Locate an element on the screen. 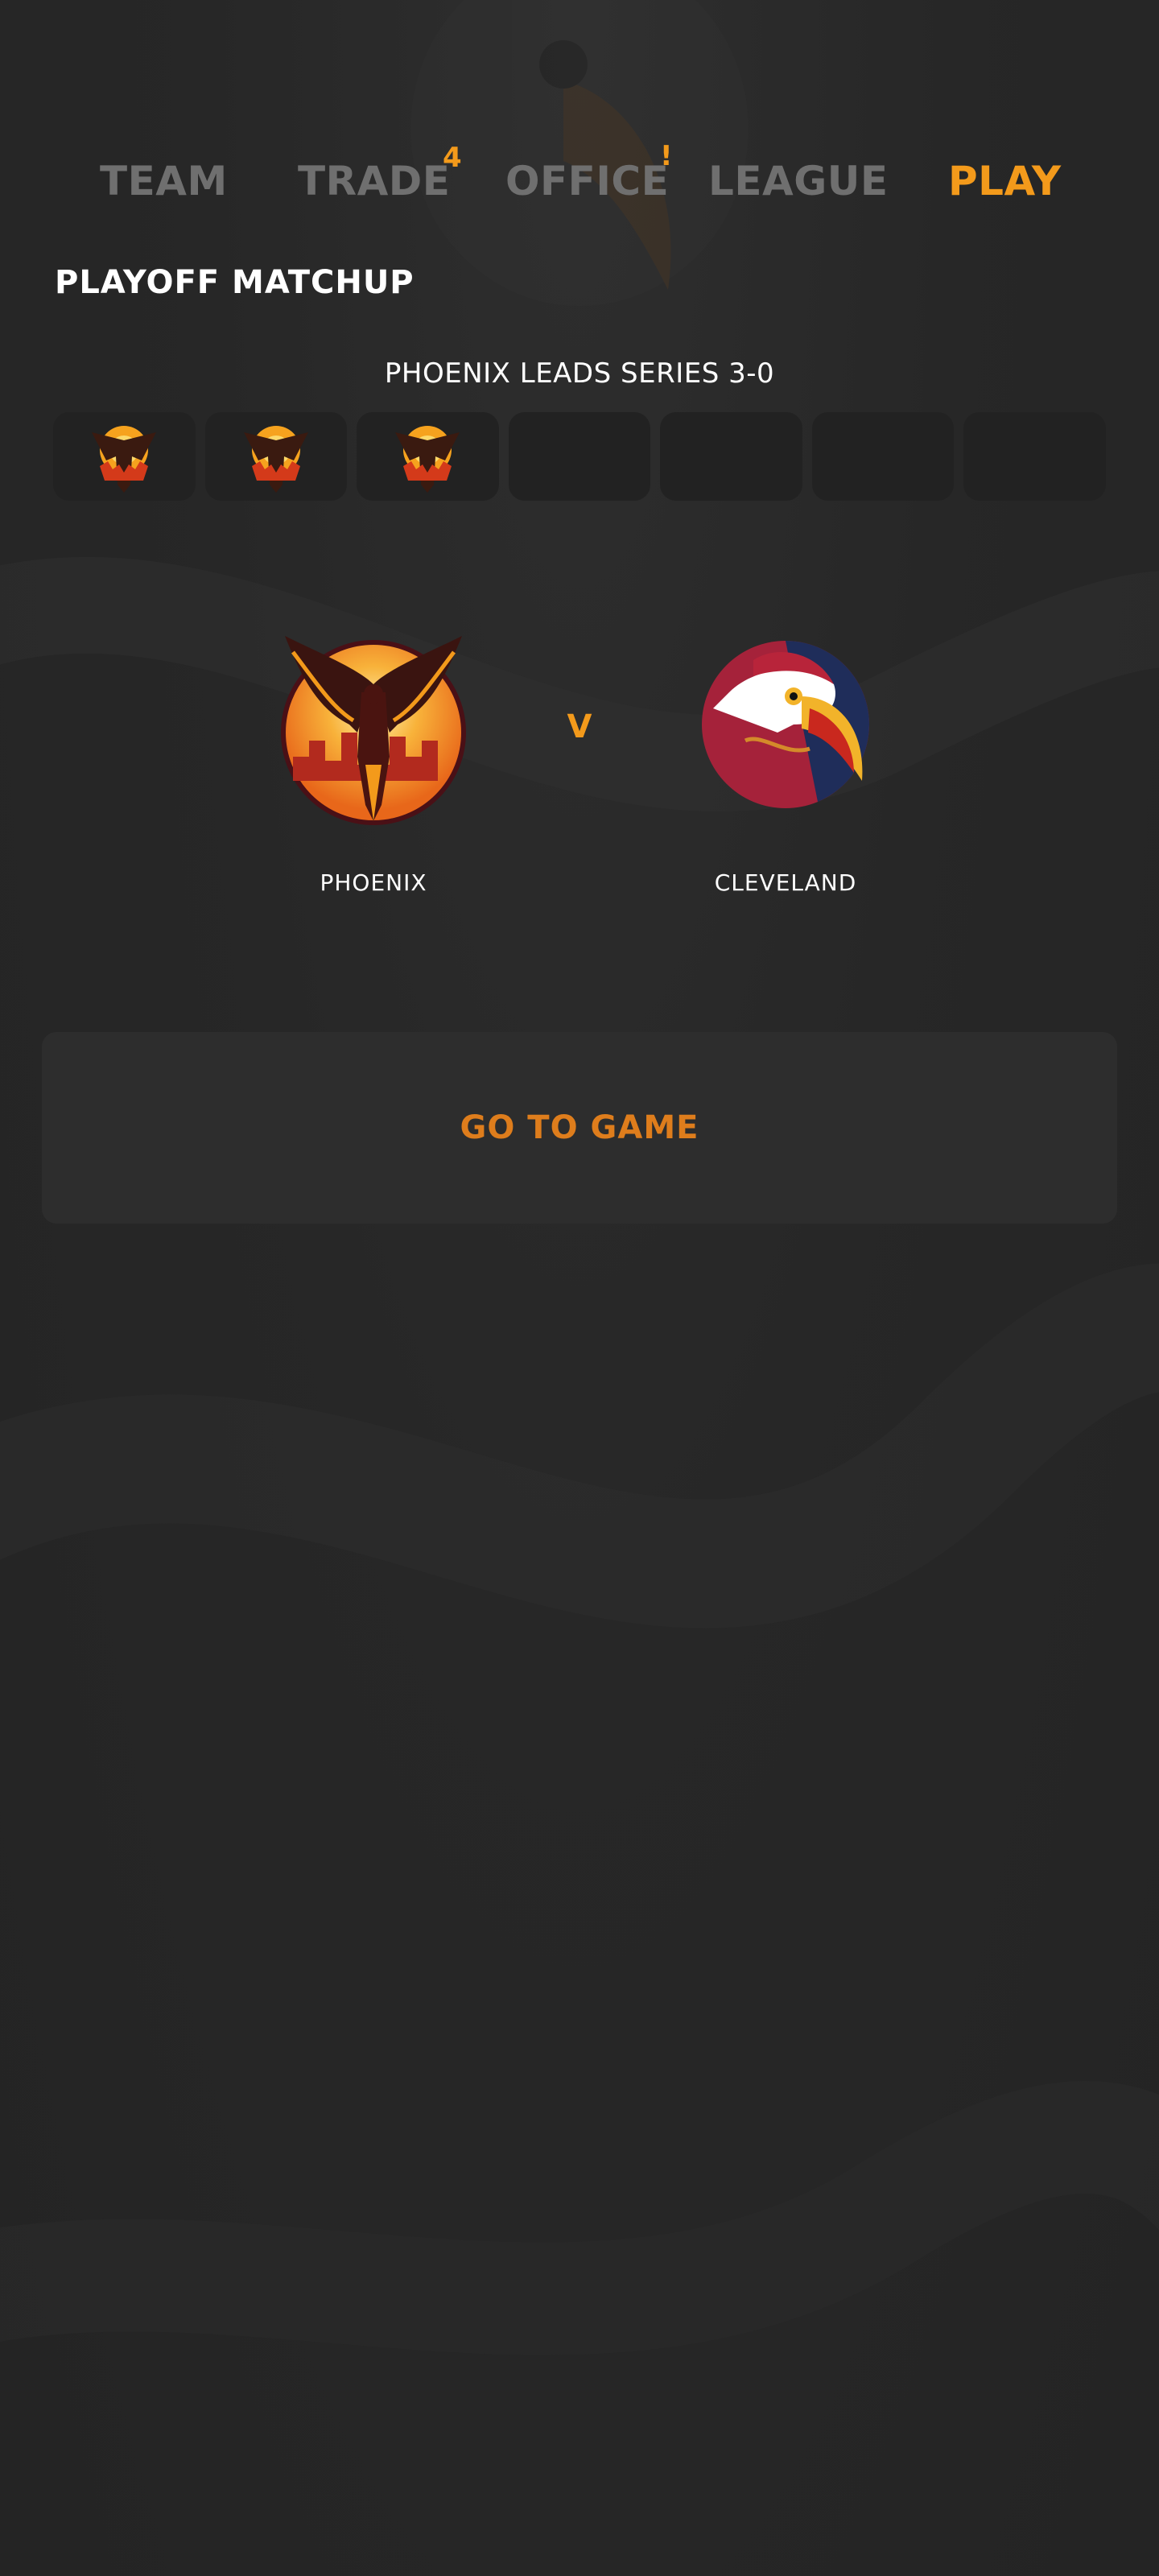 The image size is (1159, 2576). nav-play-label: PLAY is located at coordinates (1005, 181).